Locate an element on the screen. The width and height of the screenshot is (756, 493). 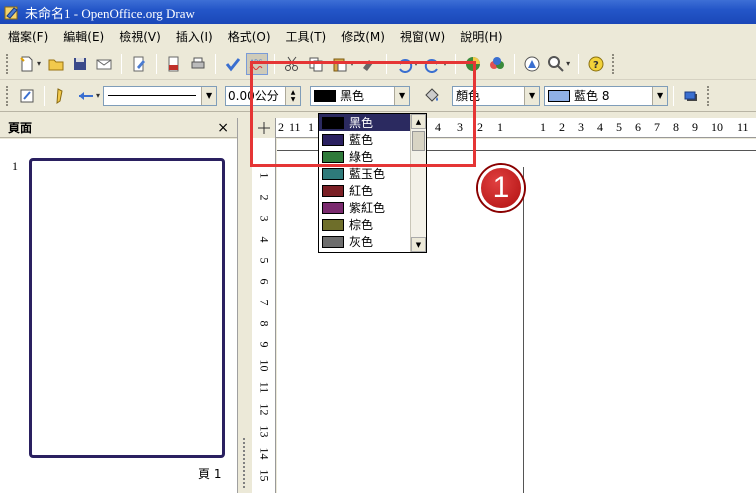
edit-file-icon is located at coordinates (139, 64).